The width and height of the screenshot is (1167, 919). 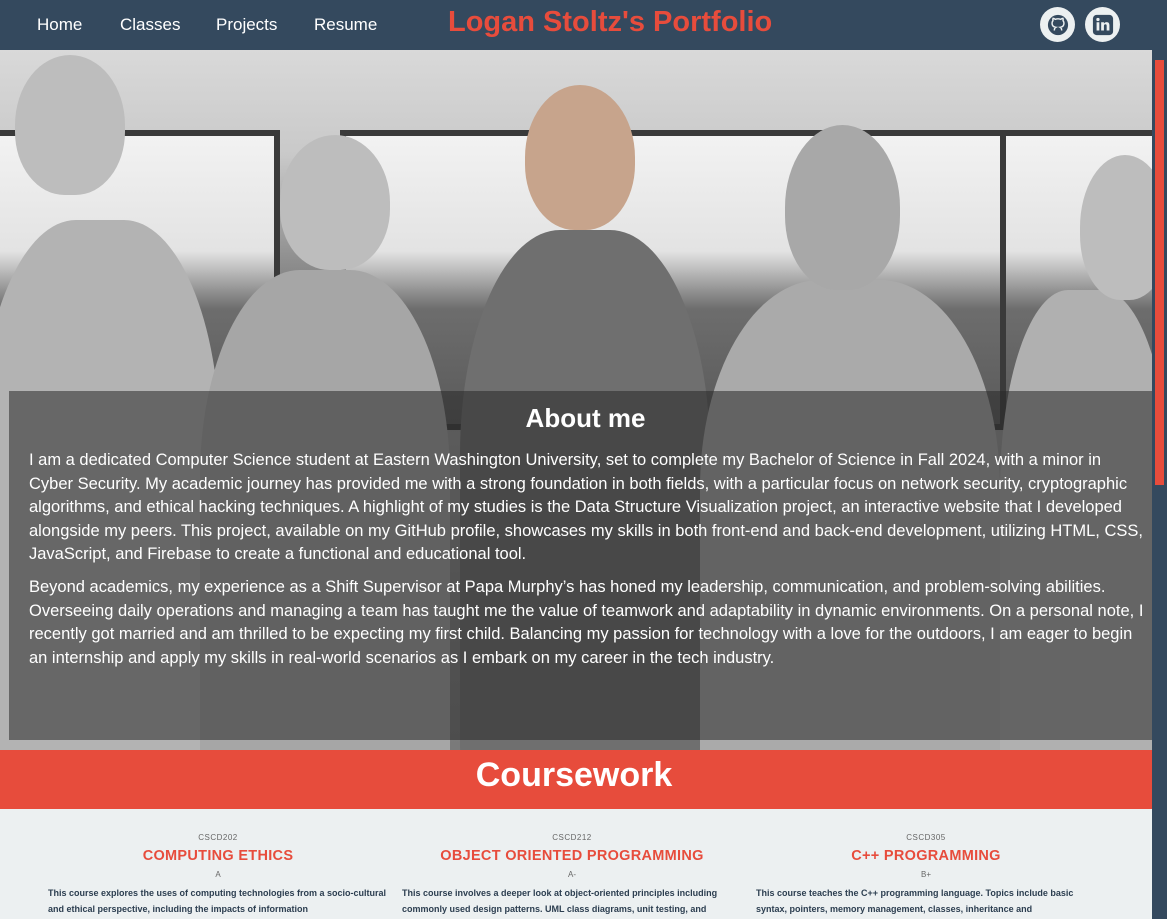 What do you see at coordinates (150, 25) in the screenshot?
I see `nav-link-classes: Classes` at bounding box center [150, 25].